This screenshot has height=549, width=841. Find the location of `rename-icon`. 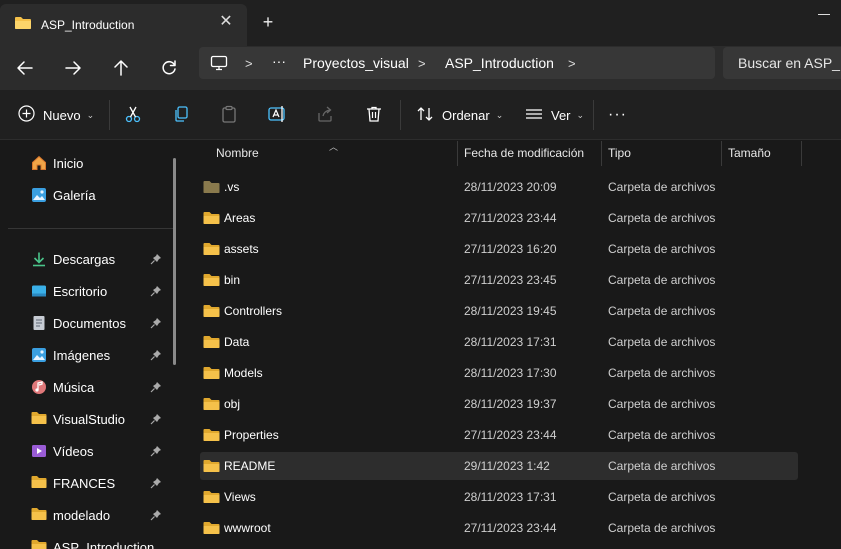

rename-icon is located at coordinates (278, 115).